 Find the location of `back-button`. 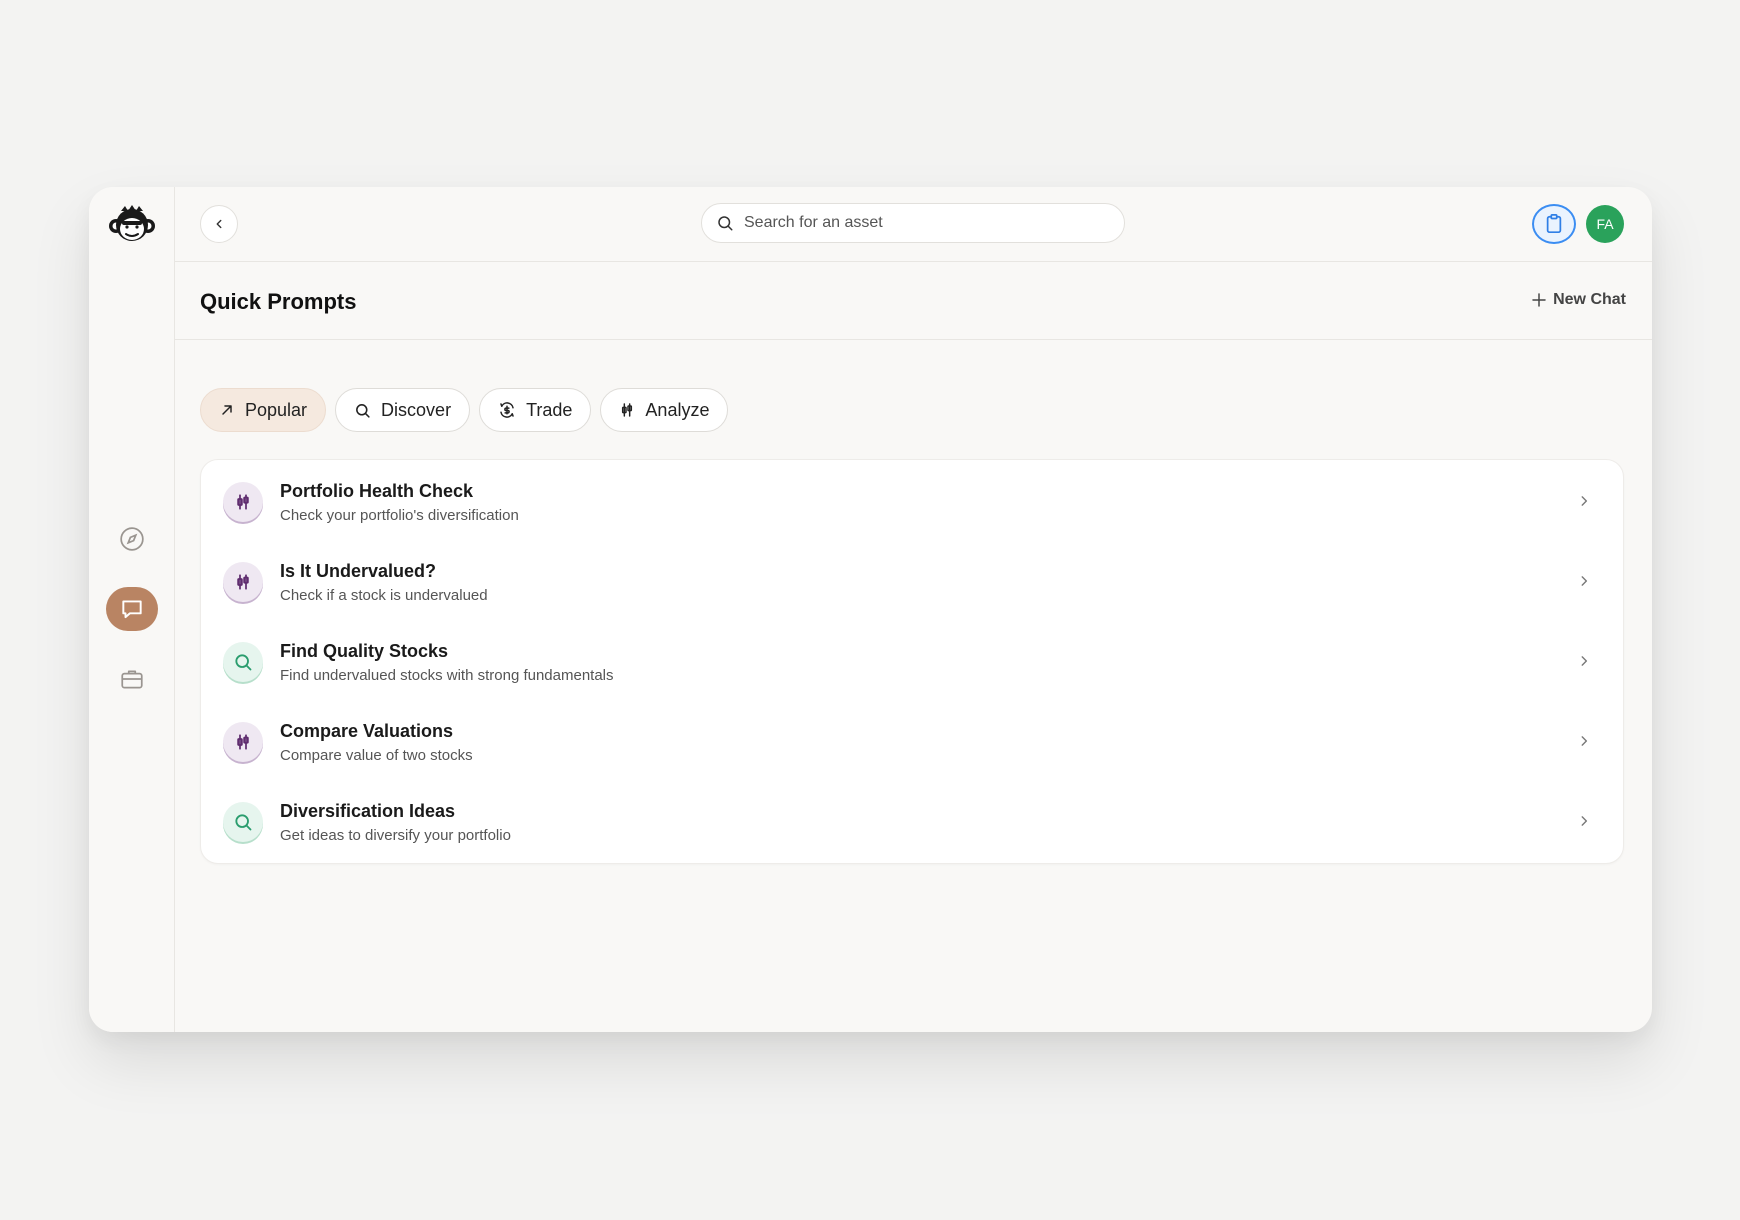

back-button is located at coordinates (219, 224).